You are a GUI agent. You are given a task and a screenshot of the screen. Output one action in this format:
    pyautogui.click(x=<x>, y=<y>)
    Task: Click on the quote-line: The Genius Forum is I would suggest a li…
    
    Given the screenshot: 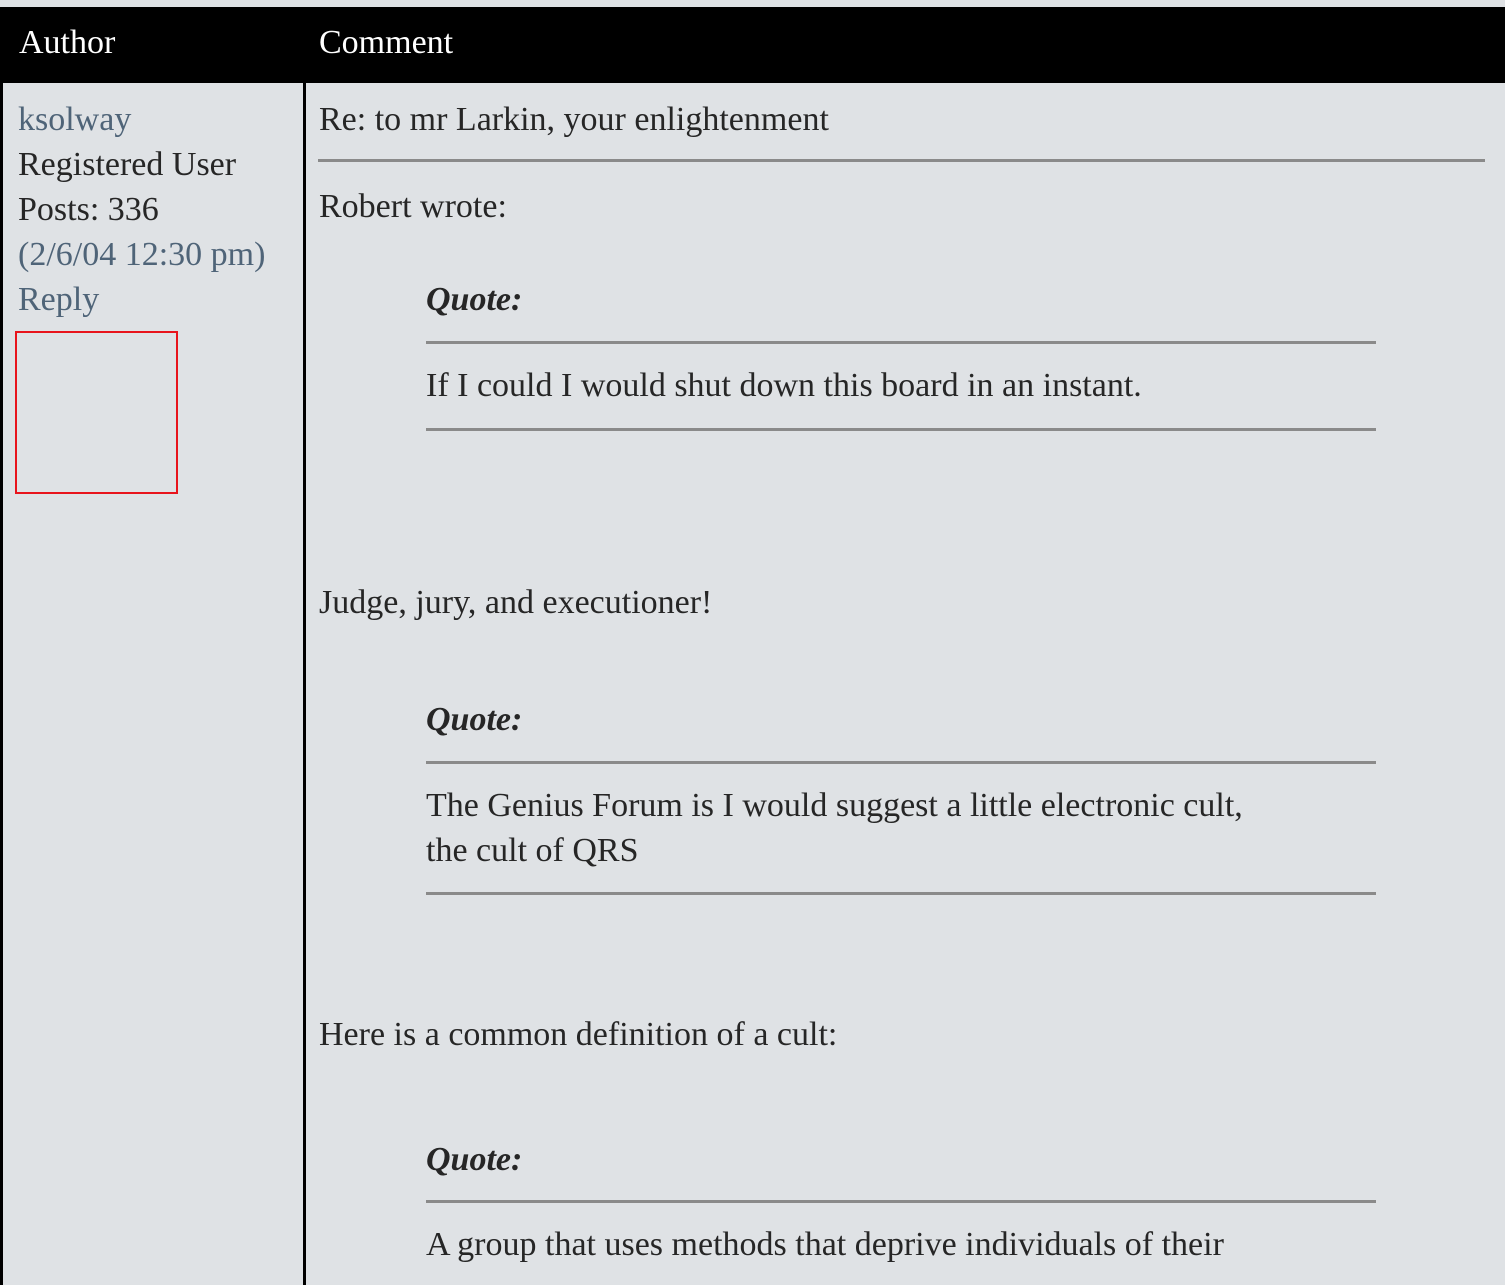 What is the action you would take?
    pyautogui.click(x=834, y=805)
    